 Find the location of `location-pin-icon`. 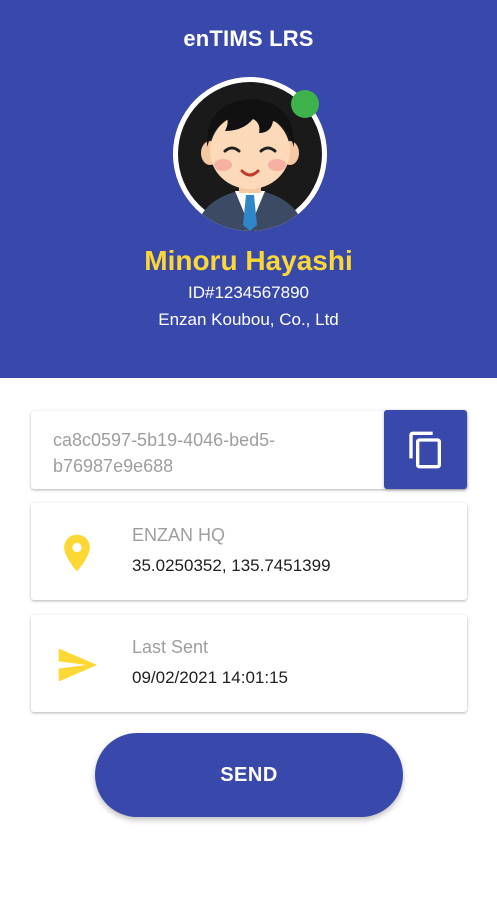

location-pin-icon is located at coordinates (77, 553).